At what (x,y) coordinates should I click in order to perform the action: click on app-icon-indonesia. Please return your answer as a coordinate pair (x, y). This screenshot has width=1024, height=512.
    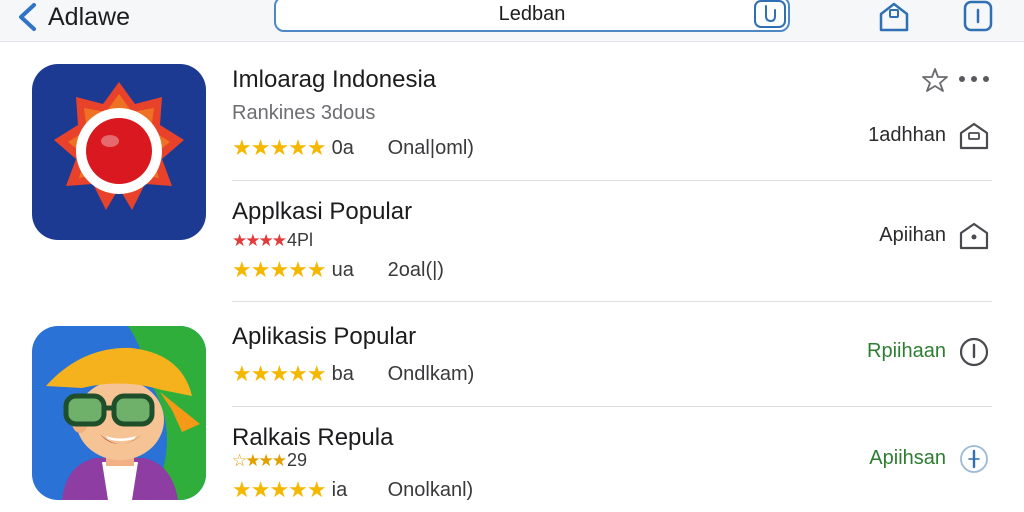
    Looking at the image, I should click on (119, 152).